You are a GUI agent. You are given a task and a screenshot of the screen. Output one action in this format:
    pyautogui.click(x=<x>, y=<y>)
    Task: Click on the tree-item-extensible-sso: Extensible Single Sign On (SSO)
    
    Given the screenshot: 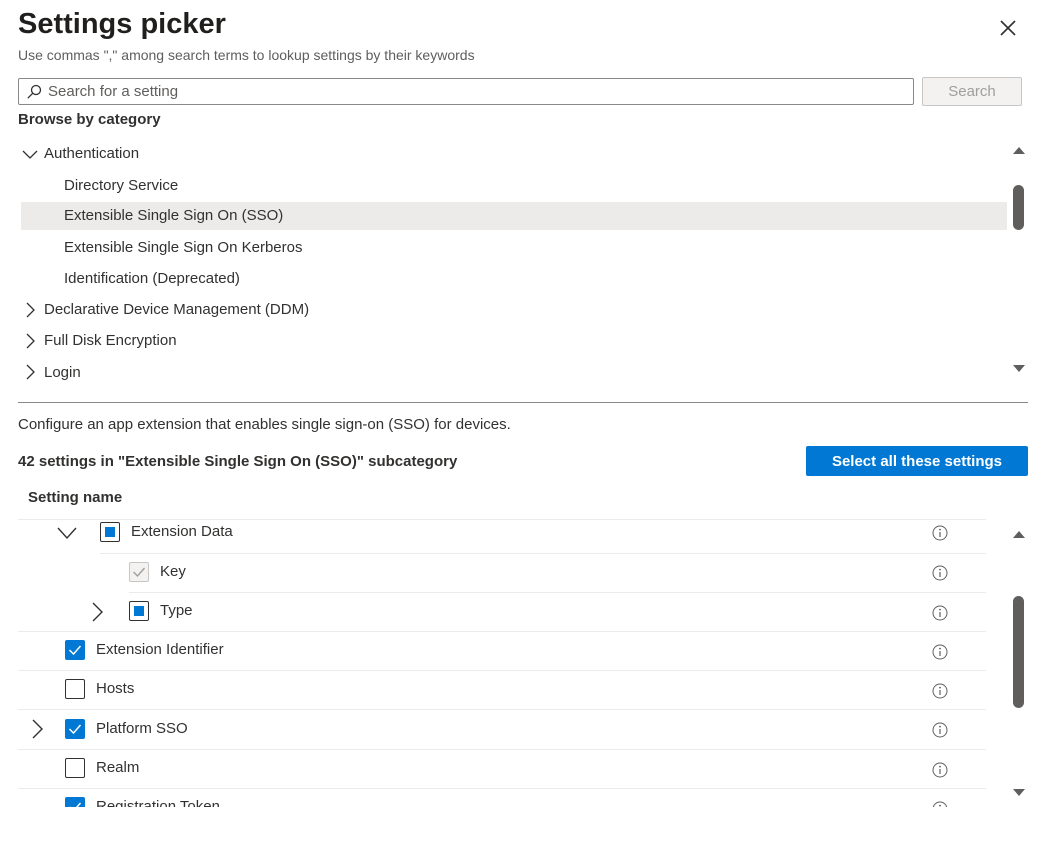 What is the action you would take?
    pyautogui.click(x=514, y=216)
    